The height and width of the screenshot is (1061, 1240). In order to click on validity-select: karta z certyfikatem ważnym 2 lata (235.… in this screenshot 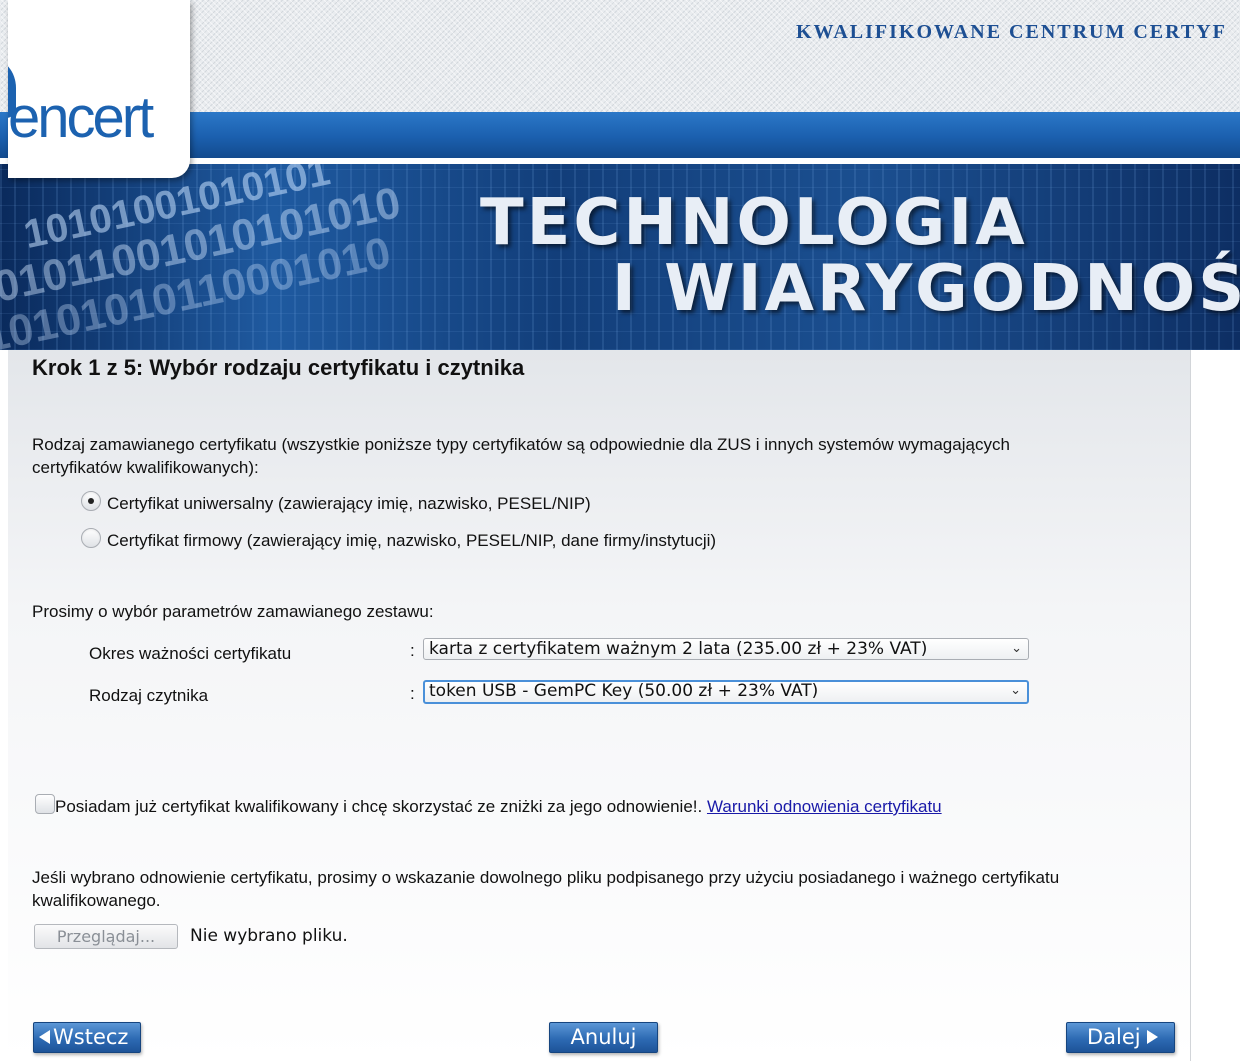, I will do `click(726, 649)`.